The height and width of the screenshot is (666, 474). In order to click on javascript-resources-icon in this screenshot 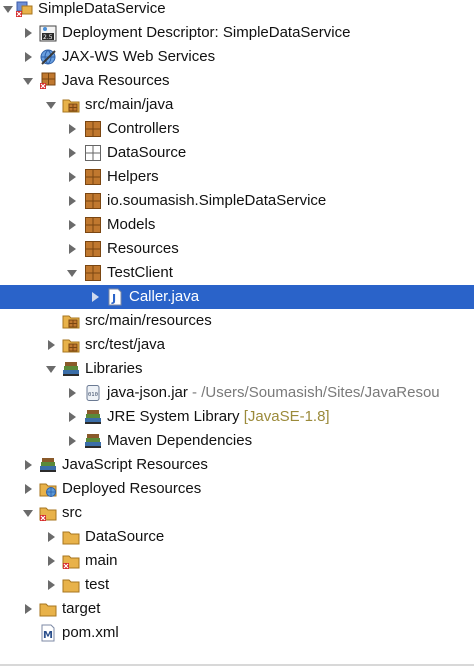, I will do `click(48, 465)`.